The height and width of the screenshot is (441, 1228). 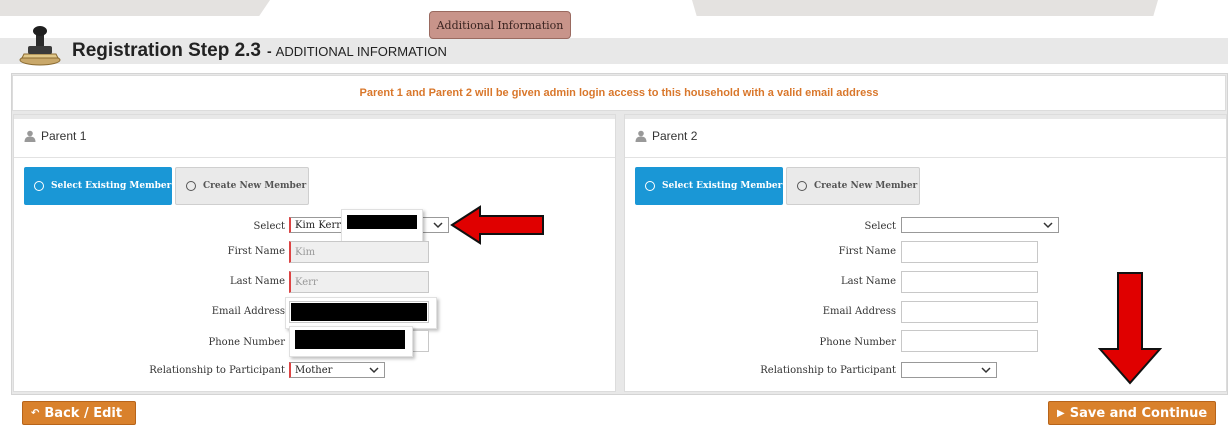 I want to click on parent1-first-name-field: Kim, so click(x=359, y=252).